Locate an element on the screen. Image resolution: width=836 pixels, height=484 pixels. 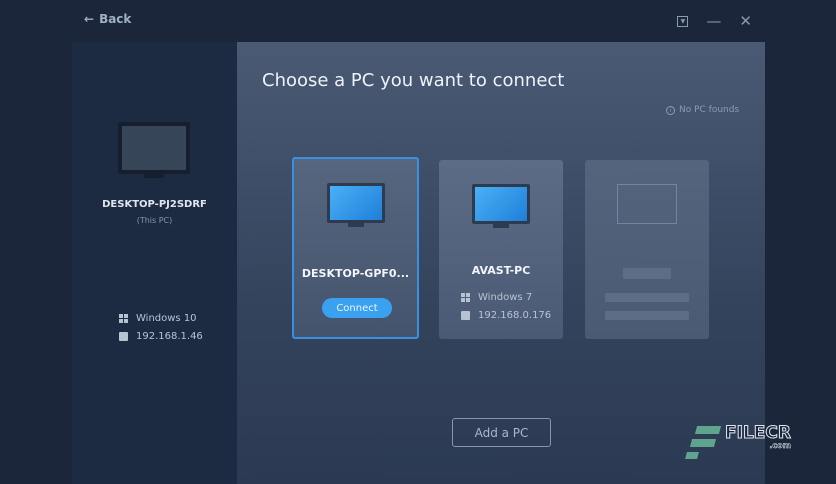
window-controls: ▼ — ✕ is located at coordinates (714, 21).